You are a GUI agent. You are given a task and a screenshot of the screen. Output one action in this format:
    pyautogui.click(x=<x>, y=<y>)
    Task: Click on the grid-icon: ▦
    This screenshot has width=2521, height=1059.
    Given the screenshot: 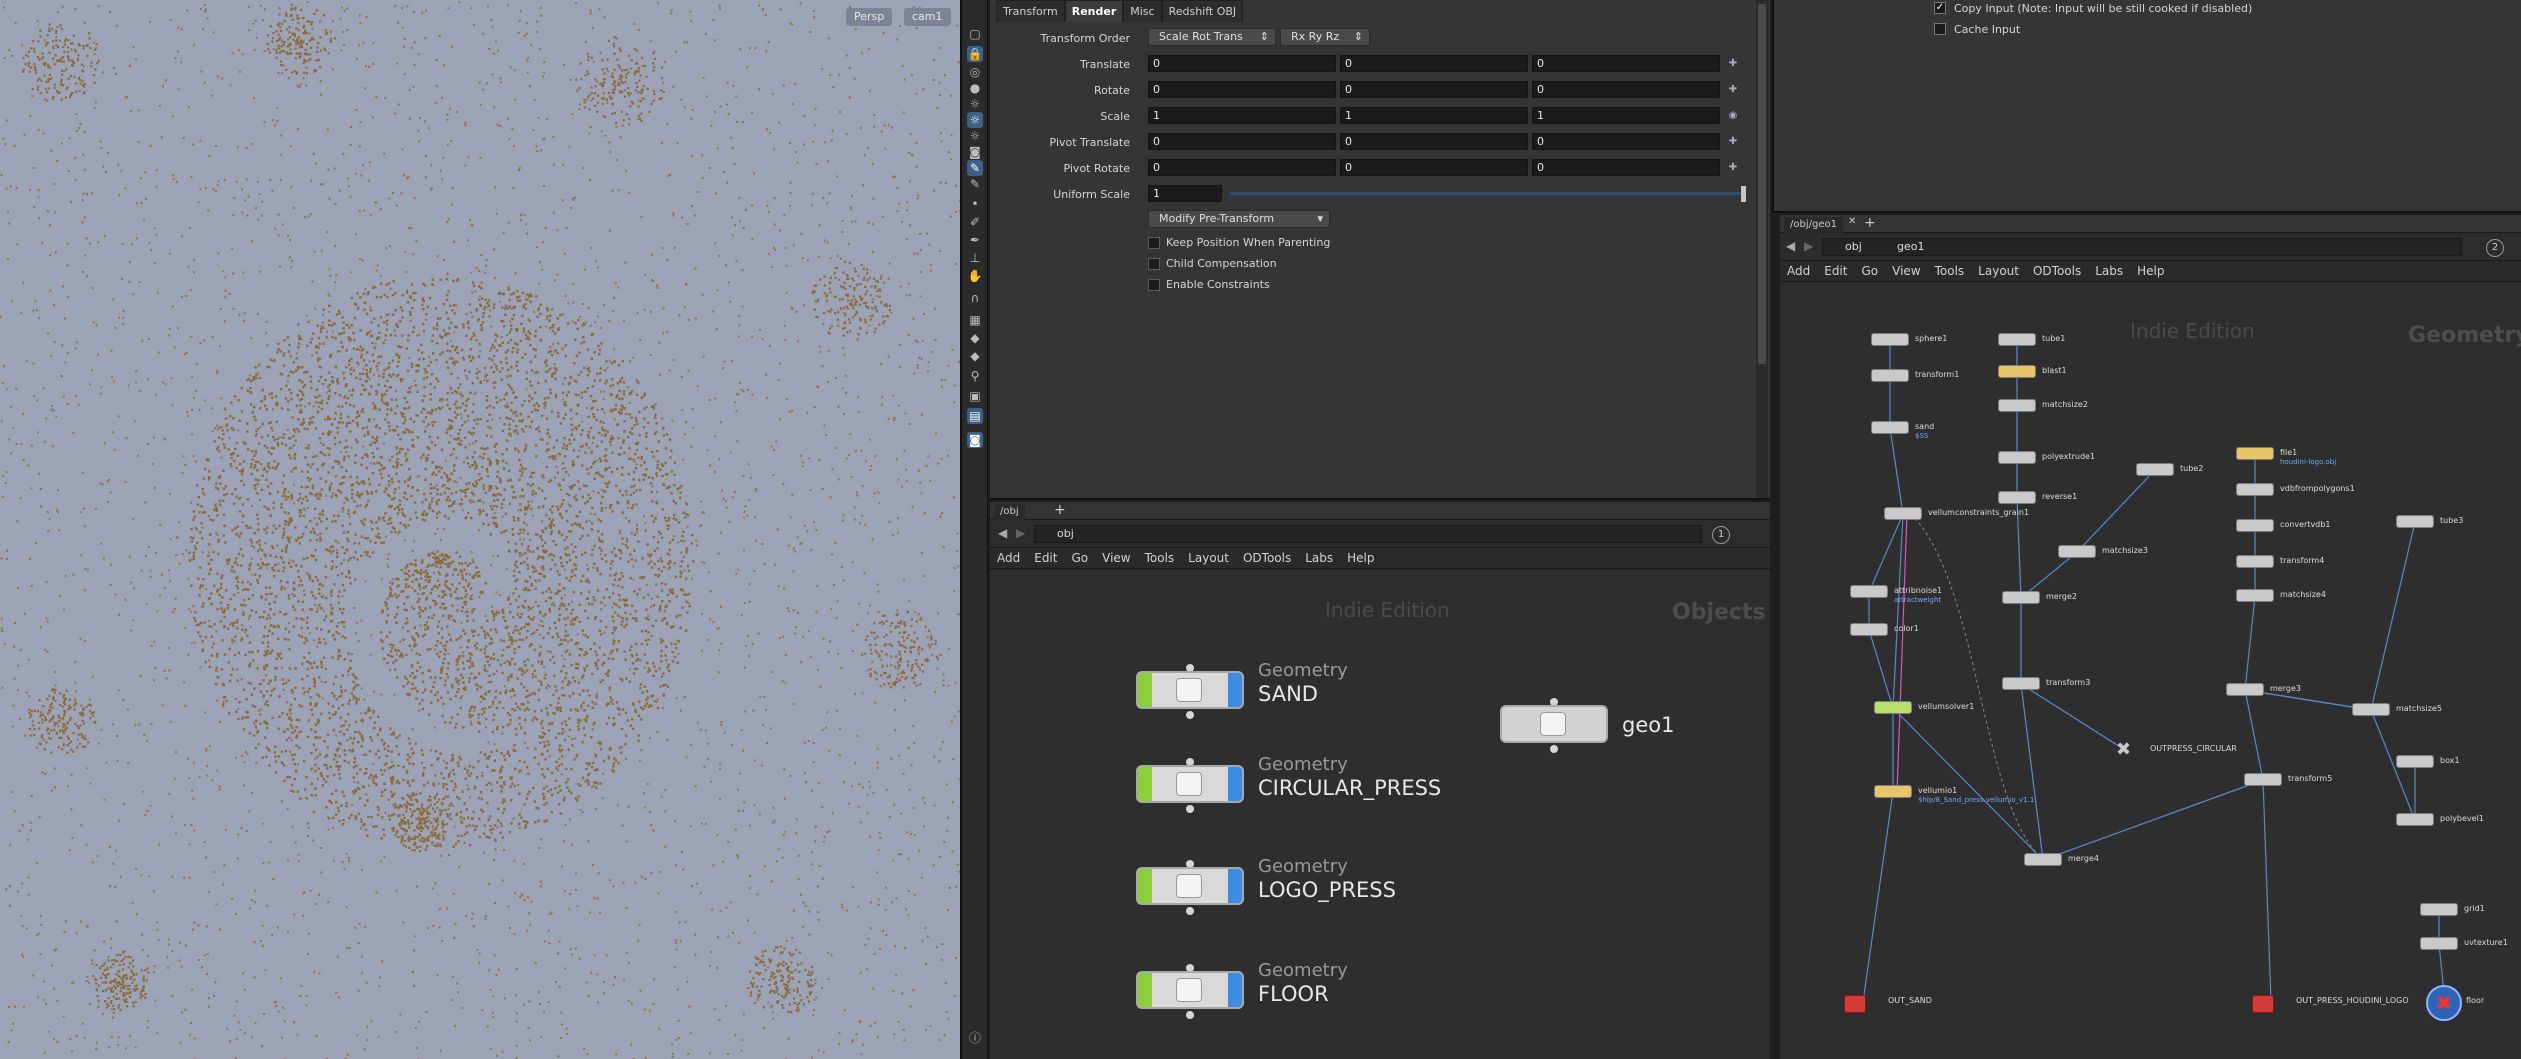 What is the action you would take?
    pyautogui.click(x=975, y=320)
    